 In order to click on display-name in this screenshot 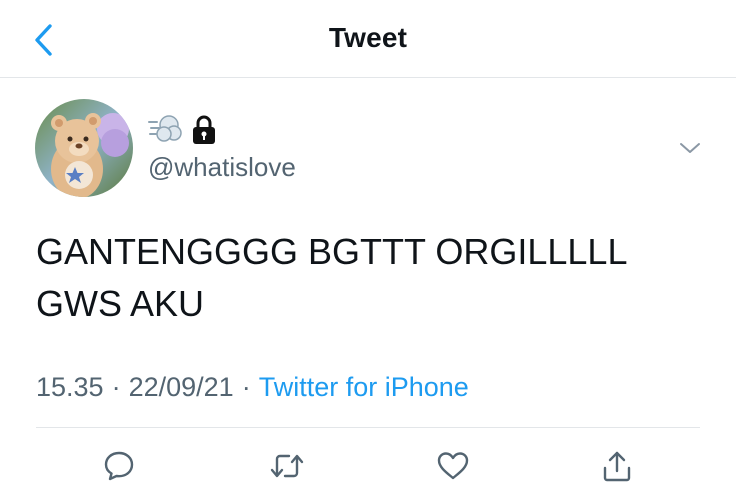, I will do `click(182, 130)`.